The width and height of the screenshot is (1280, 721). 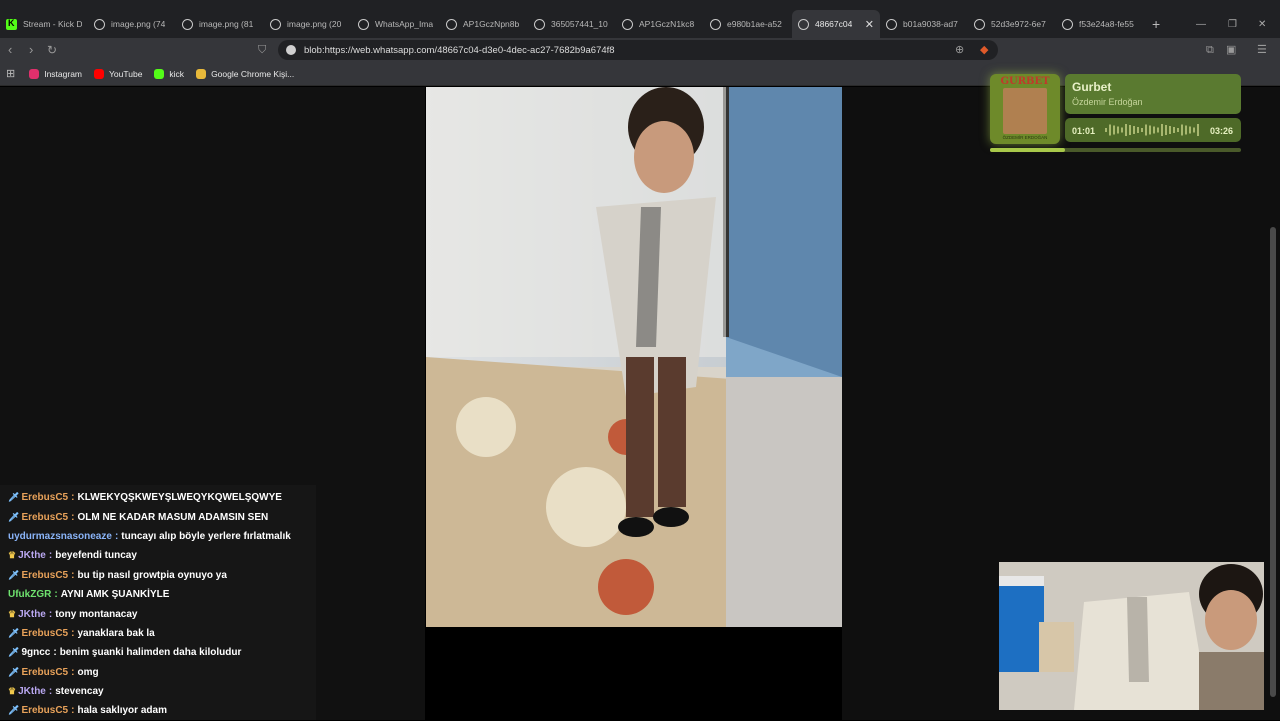 What do you see at coordinates (959, 50) in the screenshot?
I see `zoom-icon: ⊕` at bounding box center [959, 50].